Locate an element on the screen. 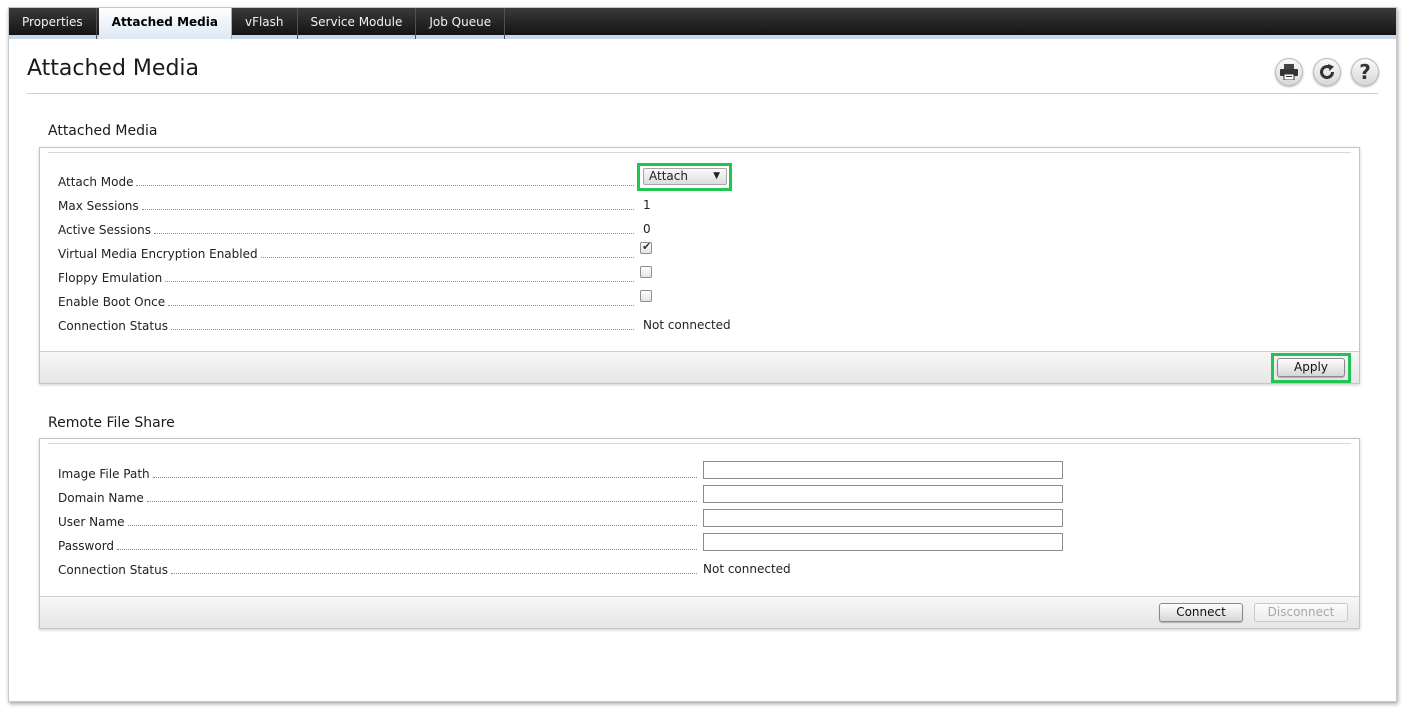  image-path-row: Image File Path is located at coordinates (377, 472).